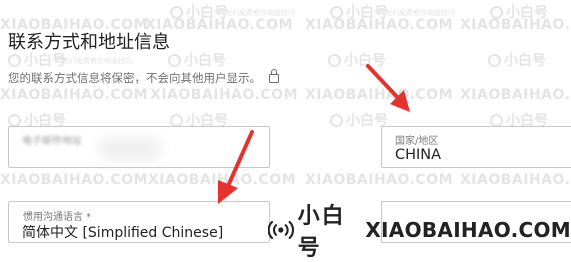  Describe the element at coordinates (476, 147) in the screenshot. I see `country-field: 国家/地区 CHINA` at that location.